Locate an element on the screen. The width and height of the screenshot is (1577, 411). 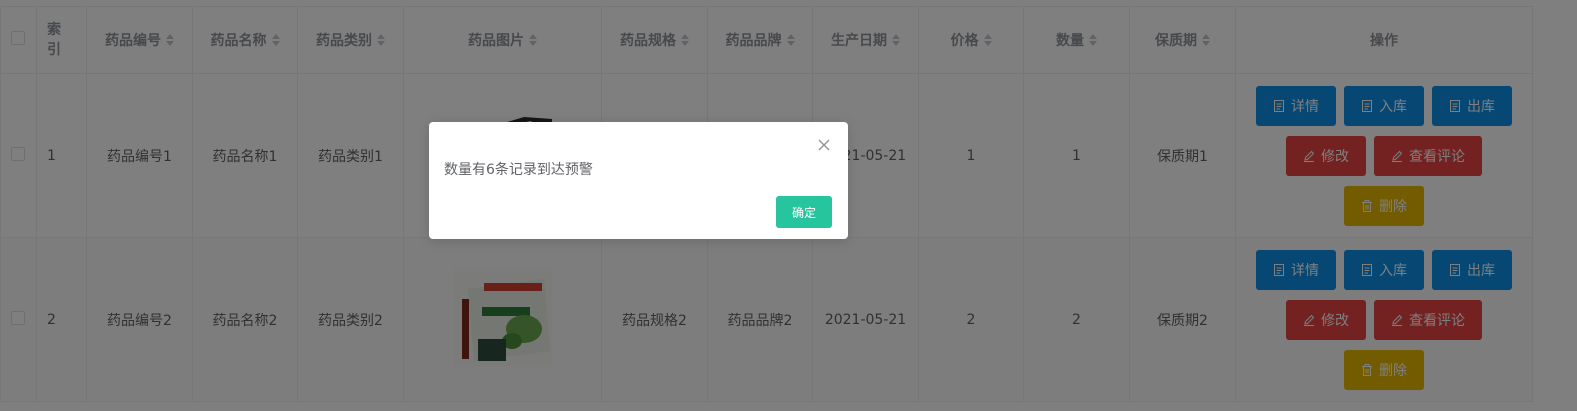
alert-dialog: 数量有6条记录到达预警 确定 is located at coordinates (638, 180).